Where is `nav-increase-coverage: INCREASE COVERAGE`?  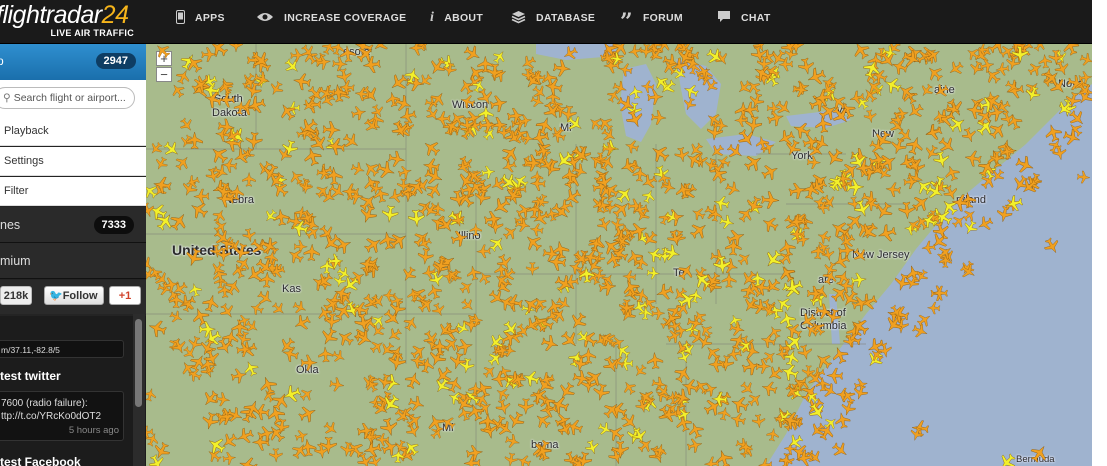
nav-increase-coverage: INCREASE COVERAGE is located at coordinates (331, 18).